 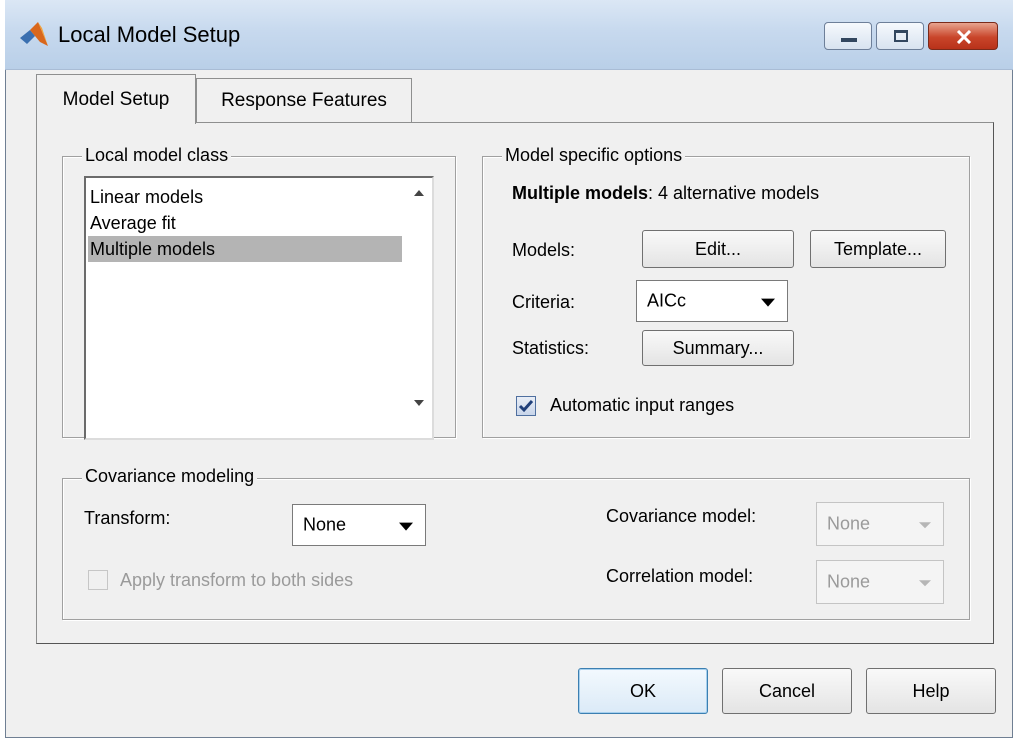 I want to click on model-options-heading: Multiple models: 4 alternative models, so click(x=665, y=193).